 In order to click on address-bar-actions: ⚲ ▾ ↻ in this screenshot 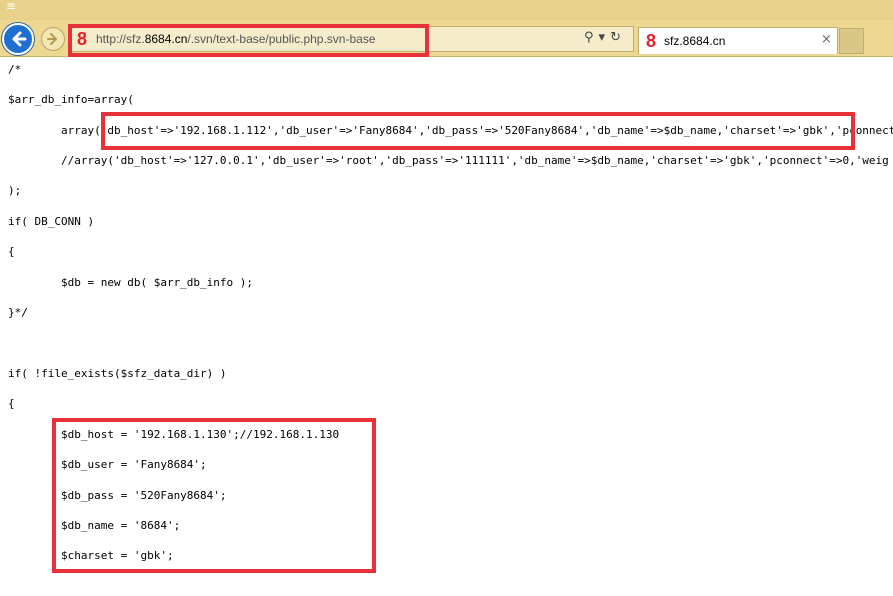, I will do `click(605, 38)`.